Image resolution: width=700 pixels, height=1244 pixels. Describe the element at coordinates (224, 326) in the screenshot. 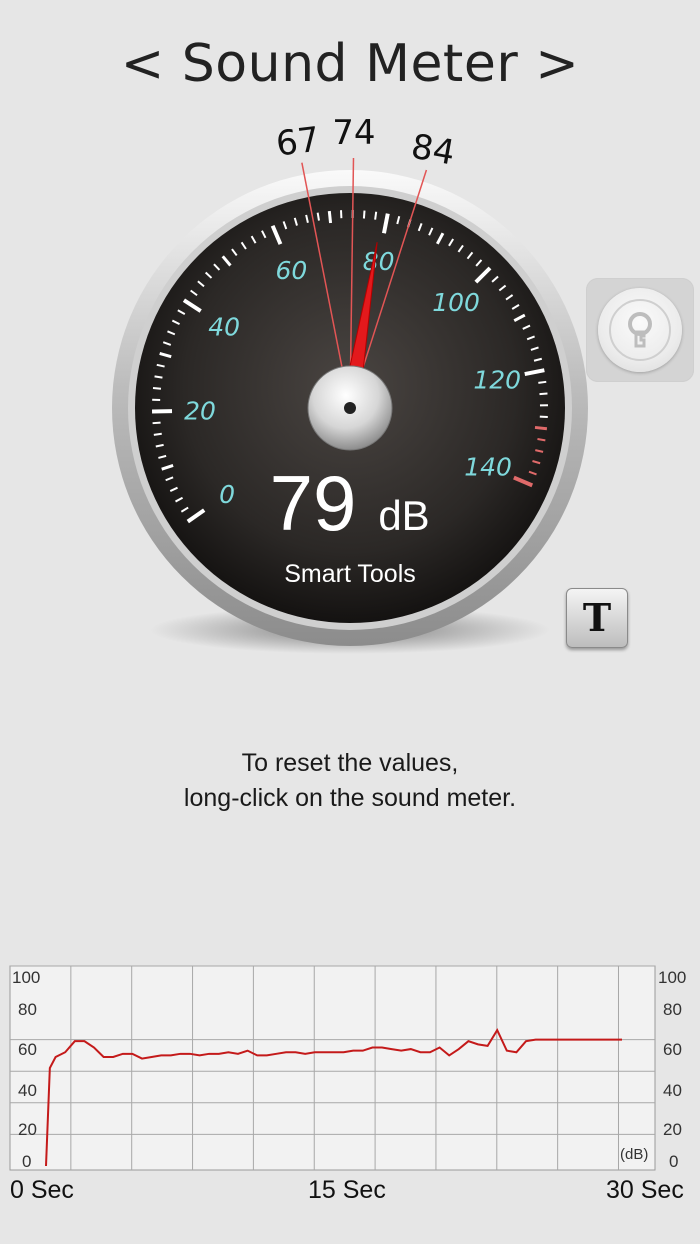

I see `gauge-tick-label: 40` at that location.